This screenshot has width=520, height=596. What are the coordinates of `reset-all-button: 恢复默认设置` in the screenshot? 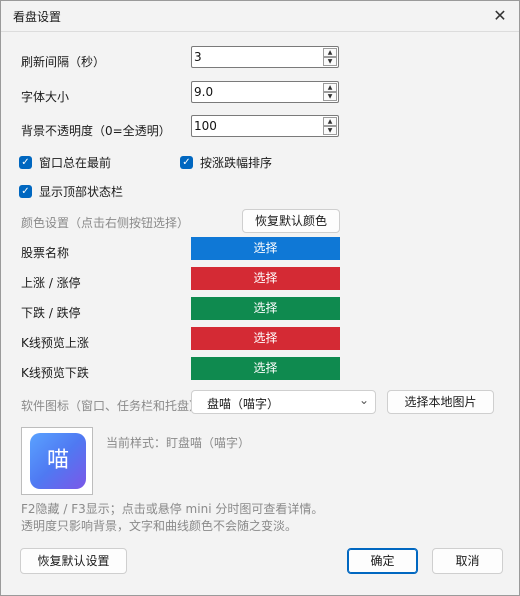 It's located at (73, 561).